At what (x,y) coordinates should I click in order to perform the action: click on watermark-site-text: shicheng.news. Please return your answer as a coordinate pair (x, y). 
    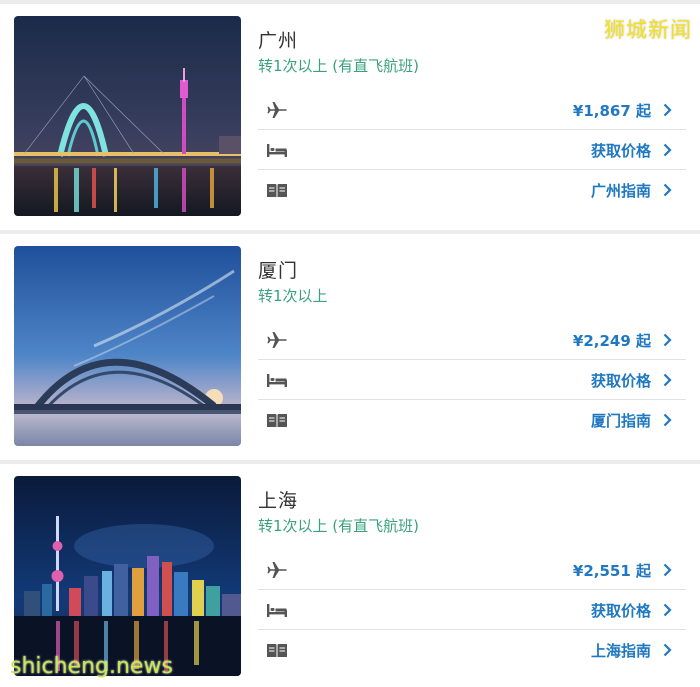
    Looking at the image, I should click on (91, 666).